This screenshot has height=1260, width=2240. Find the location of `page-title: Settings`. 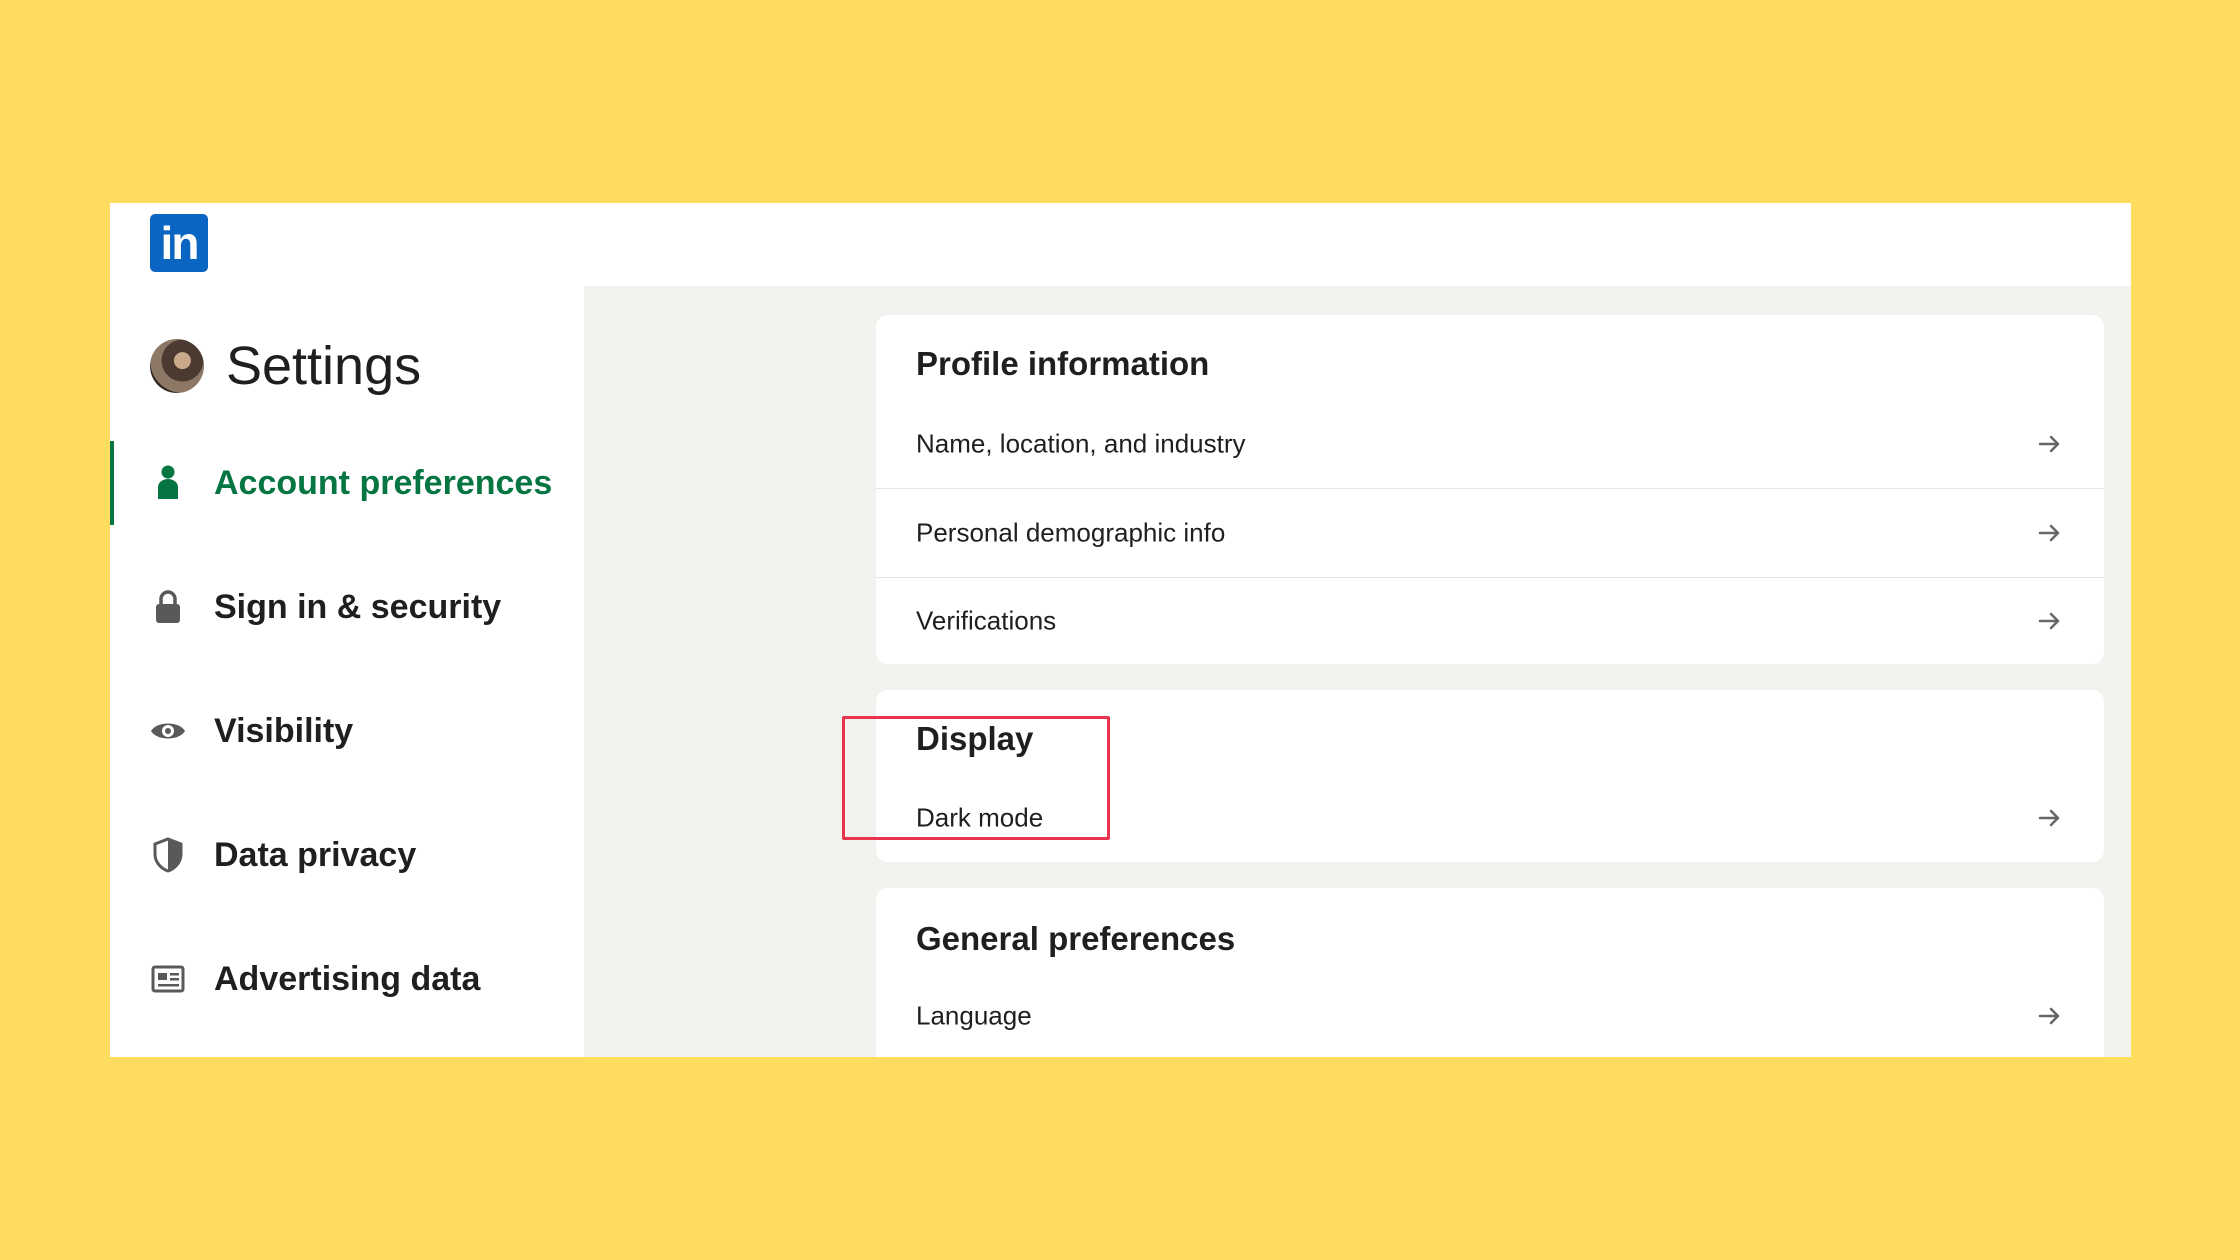

page-title: Settings is located at coordinates (324, 366).